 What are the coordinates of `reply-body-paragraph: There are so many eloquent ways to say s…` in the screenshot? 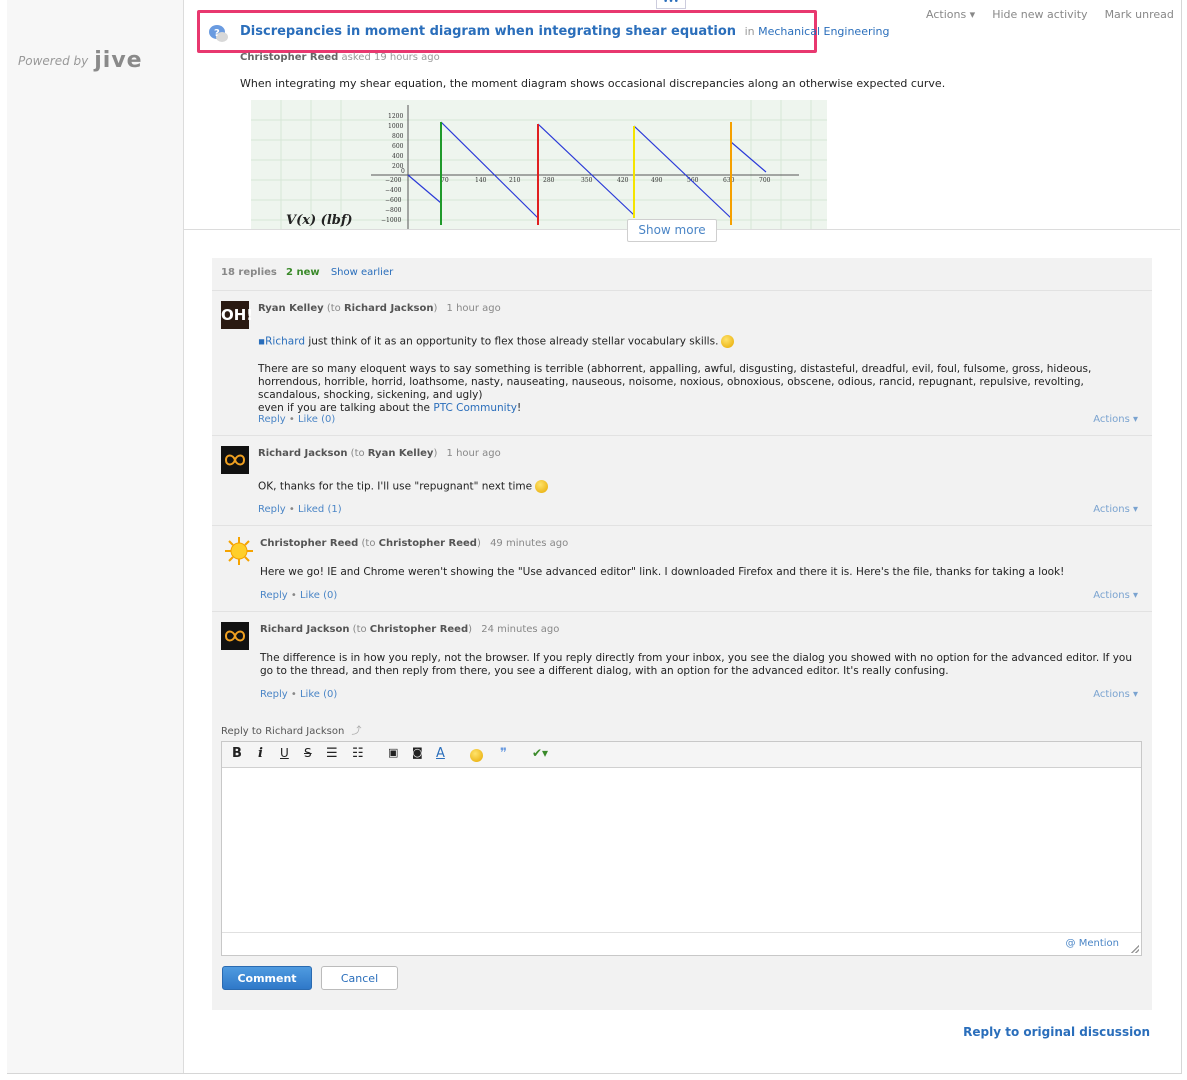 It's located at (675, 388).